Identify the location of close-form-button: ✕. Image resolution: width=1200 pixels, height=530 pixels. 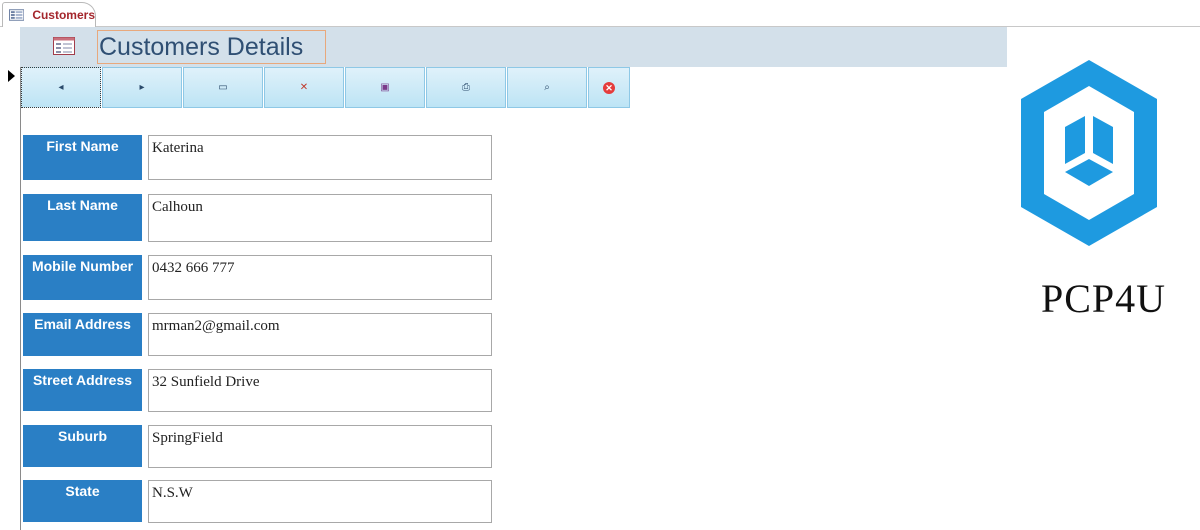
(609, 87).